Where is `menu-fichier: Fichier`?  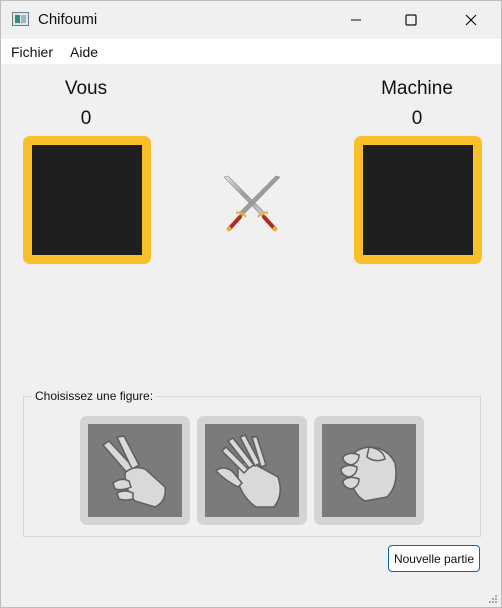
menu-fichier: Fichier is located at coordinates (32, 52).